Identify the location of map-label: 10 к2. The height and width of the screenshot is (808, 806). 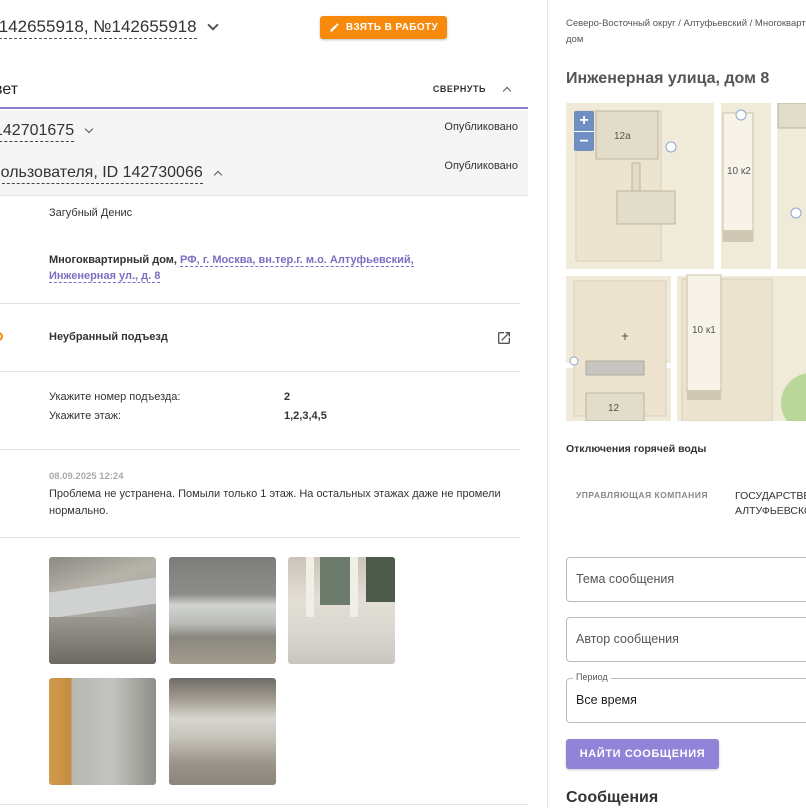
(739, 171).